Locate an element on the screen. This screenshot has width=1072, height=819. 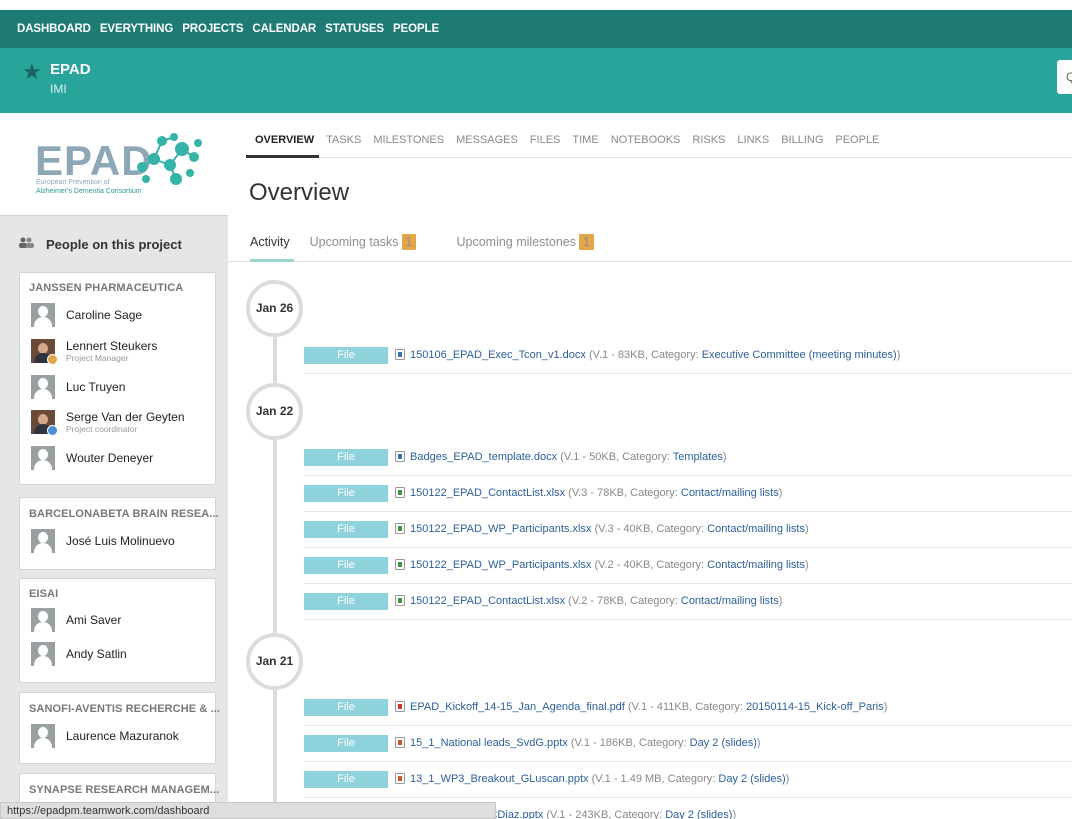
nav-dashboard: DASHBOARD is located at coordinates (54, 29).